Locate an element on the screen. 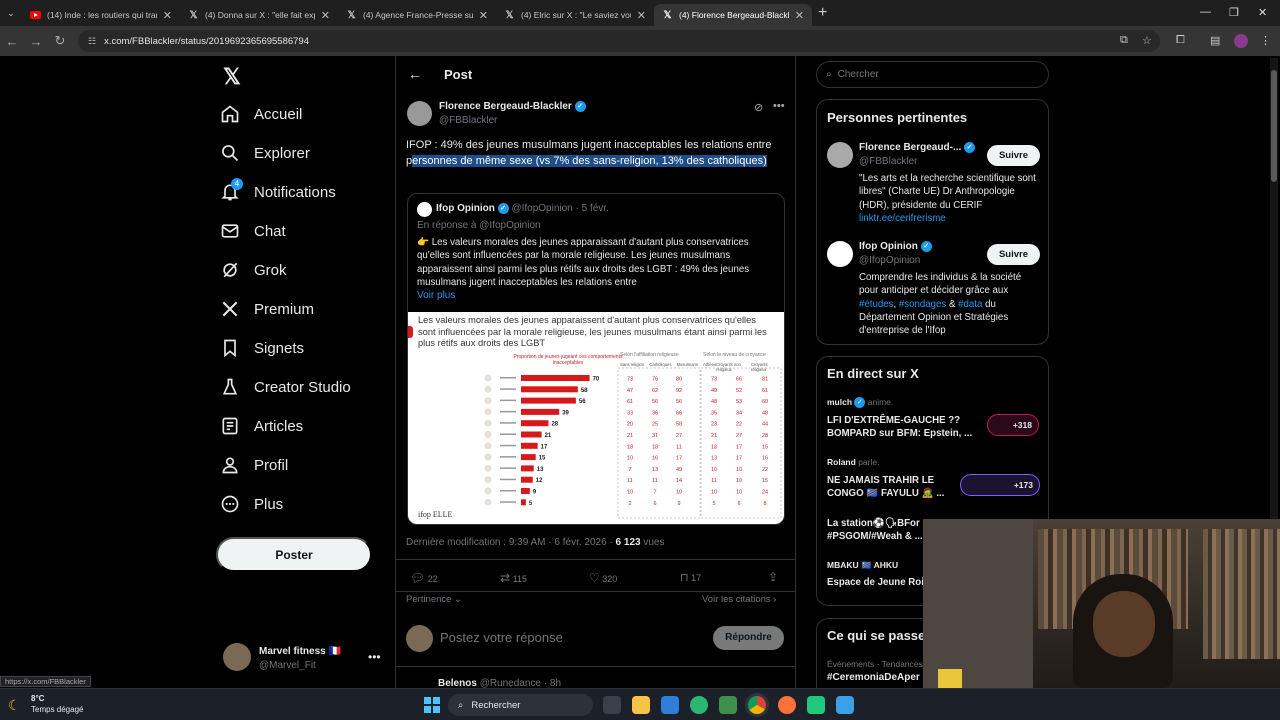 The width and height of the screenshot is (1280, 720). reply-stat: 💬︎ 22 is located at coordinates (424, 578).